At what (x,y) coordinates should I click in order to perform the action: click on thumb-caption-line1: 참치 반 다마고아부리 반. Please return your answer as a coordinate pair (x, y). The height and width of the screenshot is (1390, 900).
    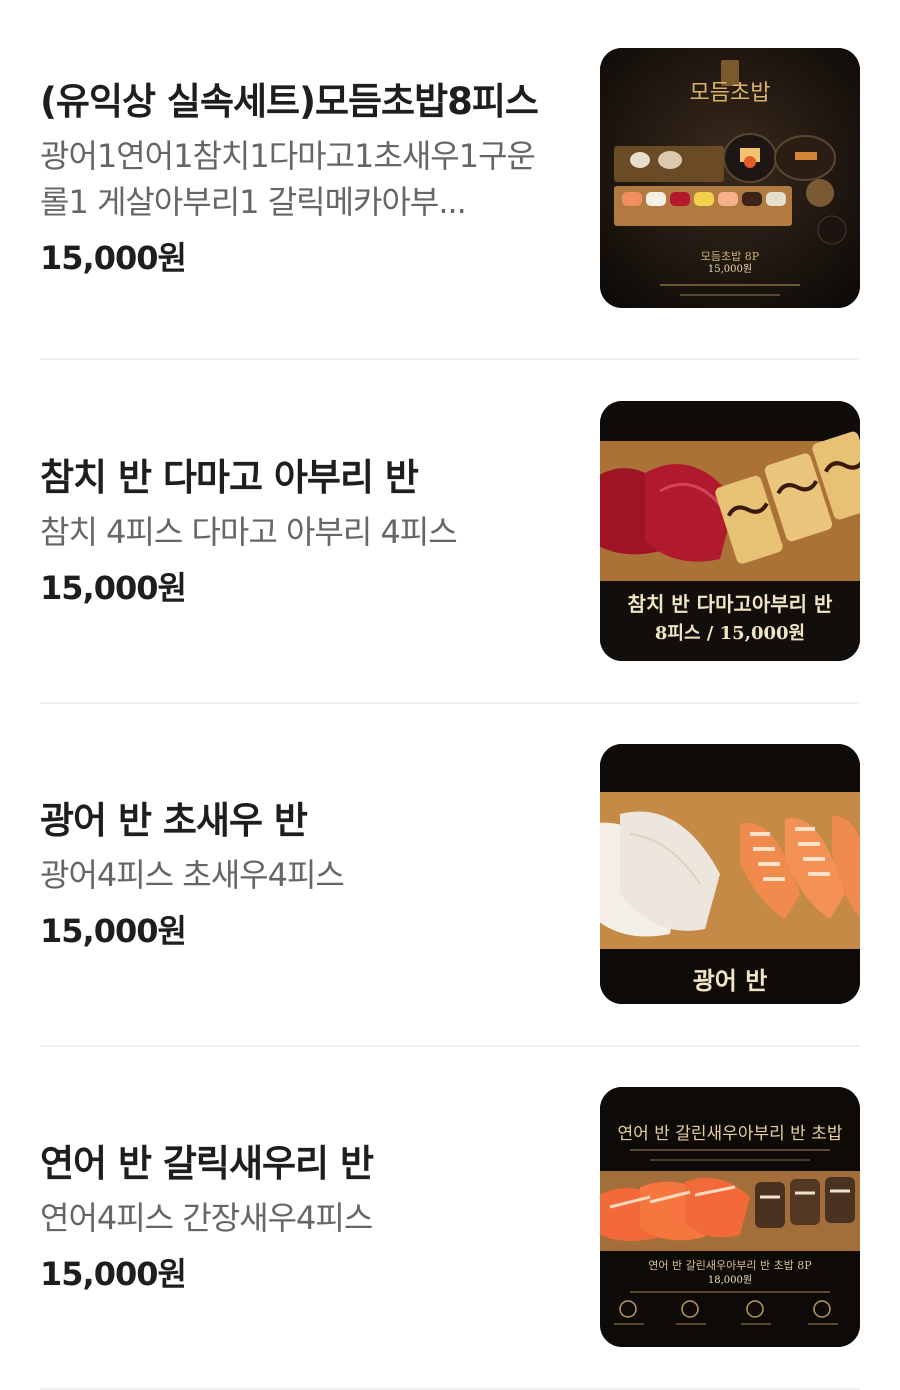
    Looking at the image, I should click on (730, 604).